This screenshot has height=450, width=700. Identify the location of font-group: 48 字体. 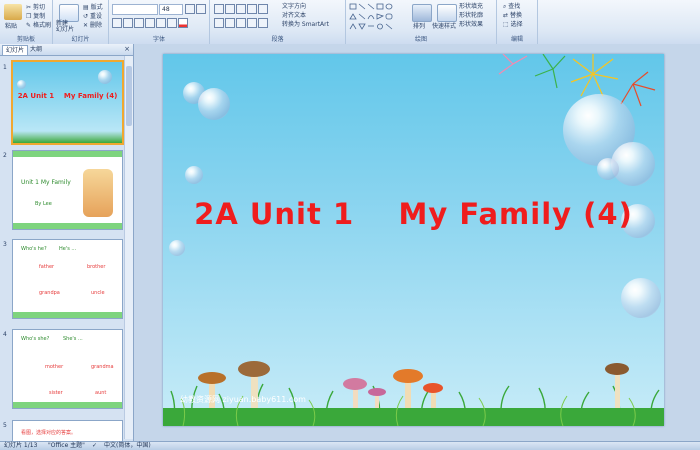
(159, 22).